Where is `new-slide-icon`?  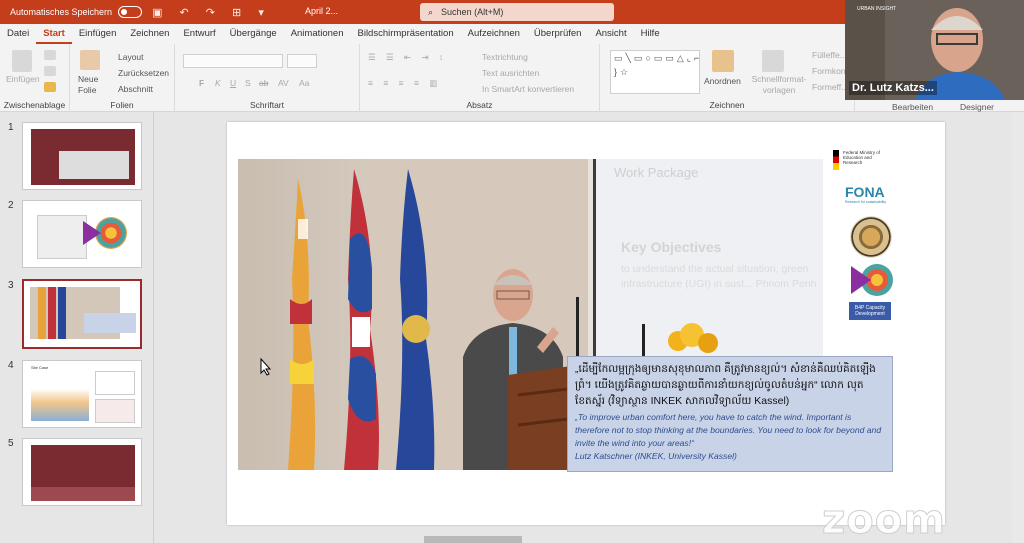
new-slide-icon is located at coordinates (90, 60).